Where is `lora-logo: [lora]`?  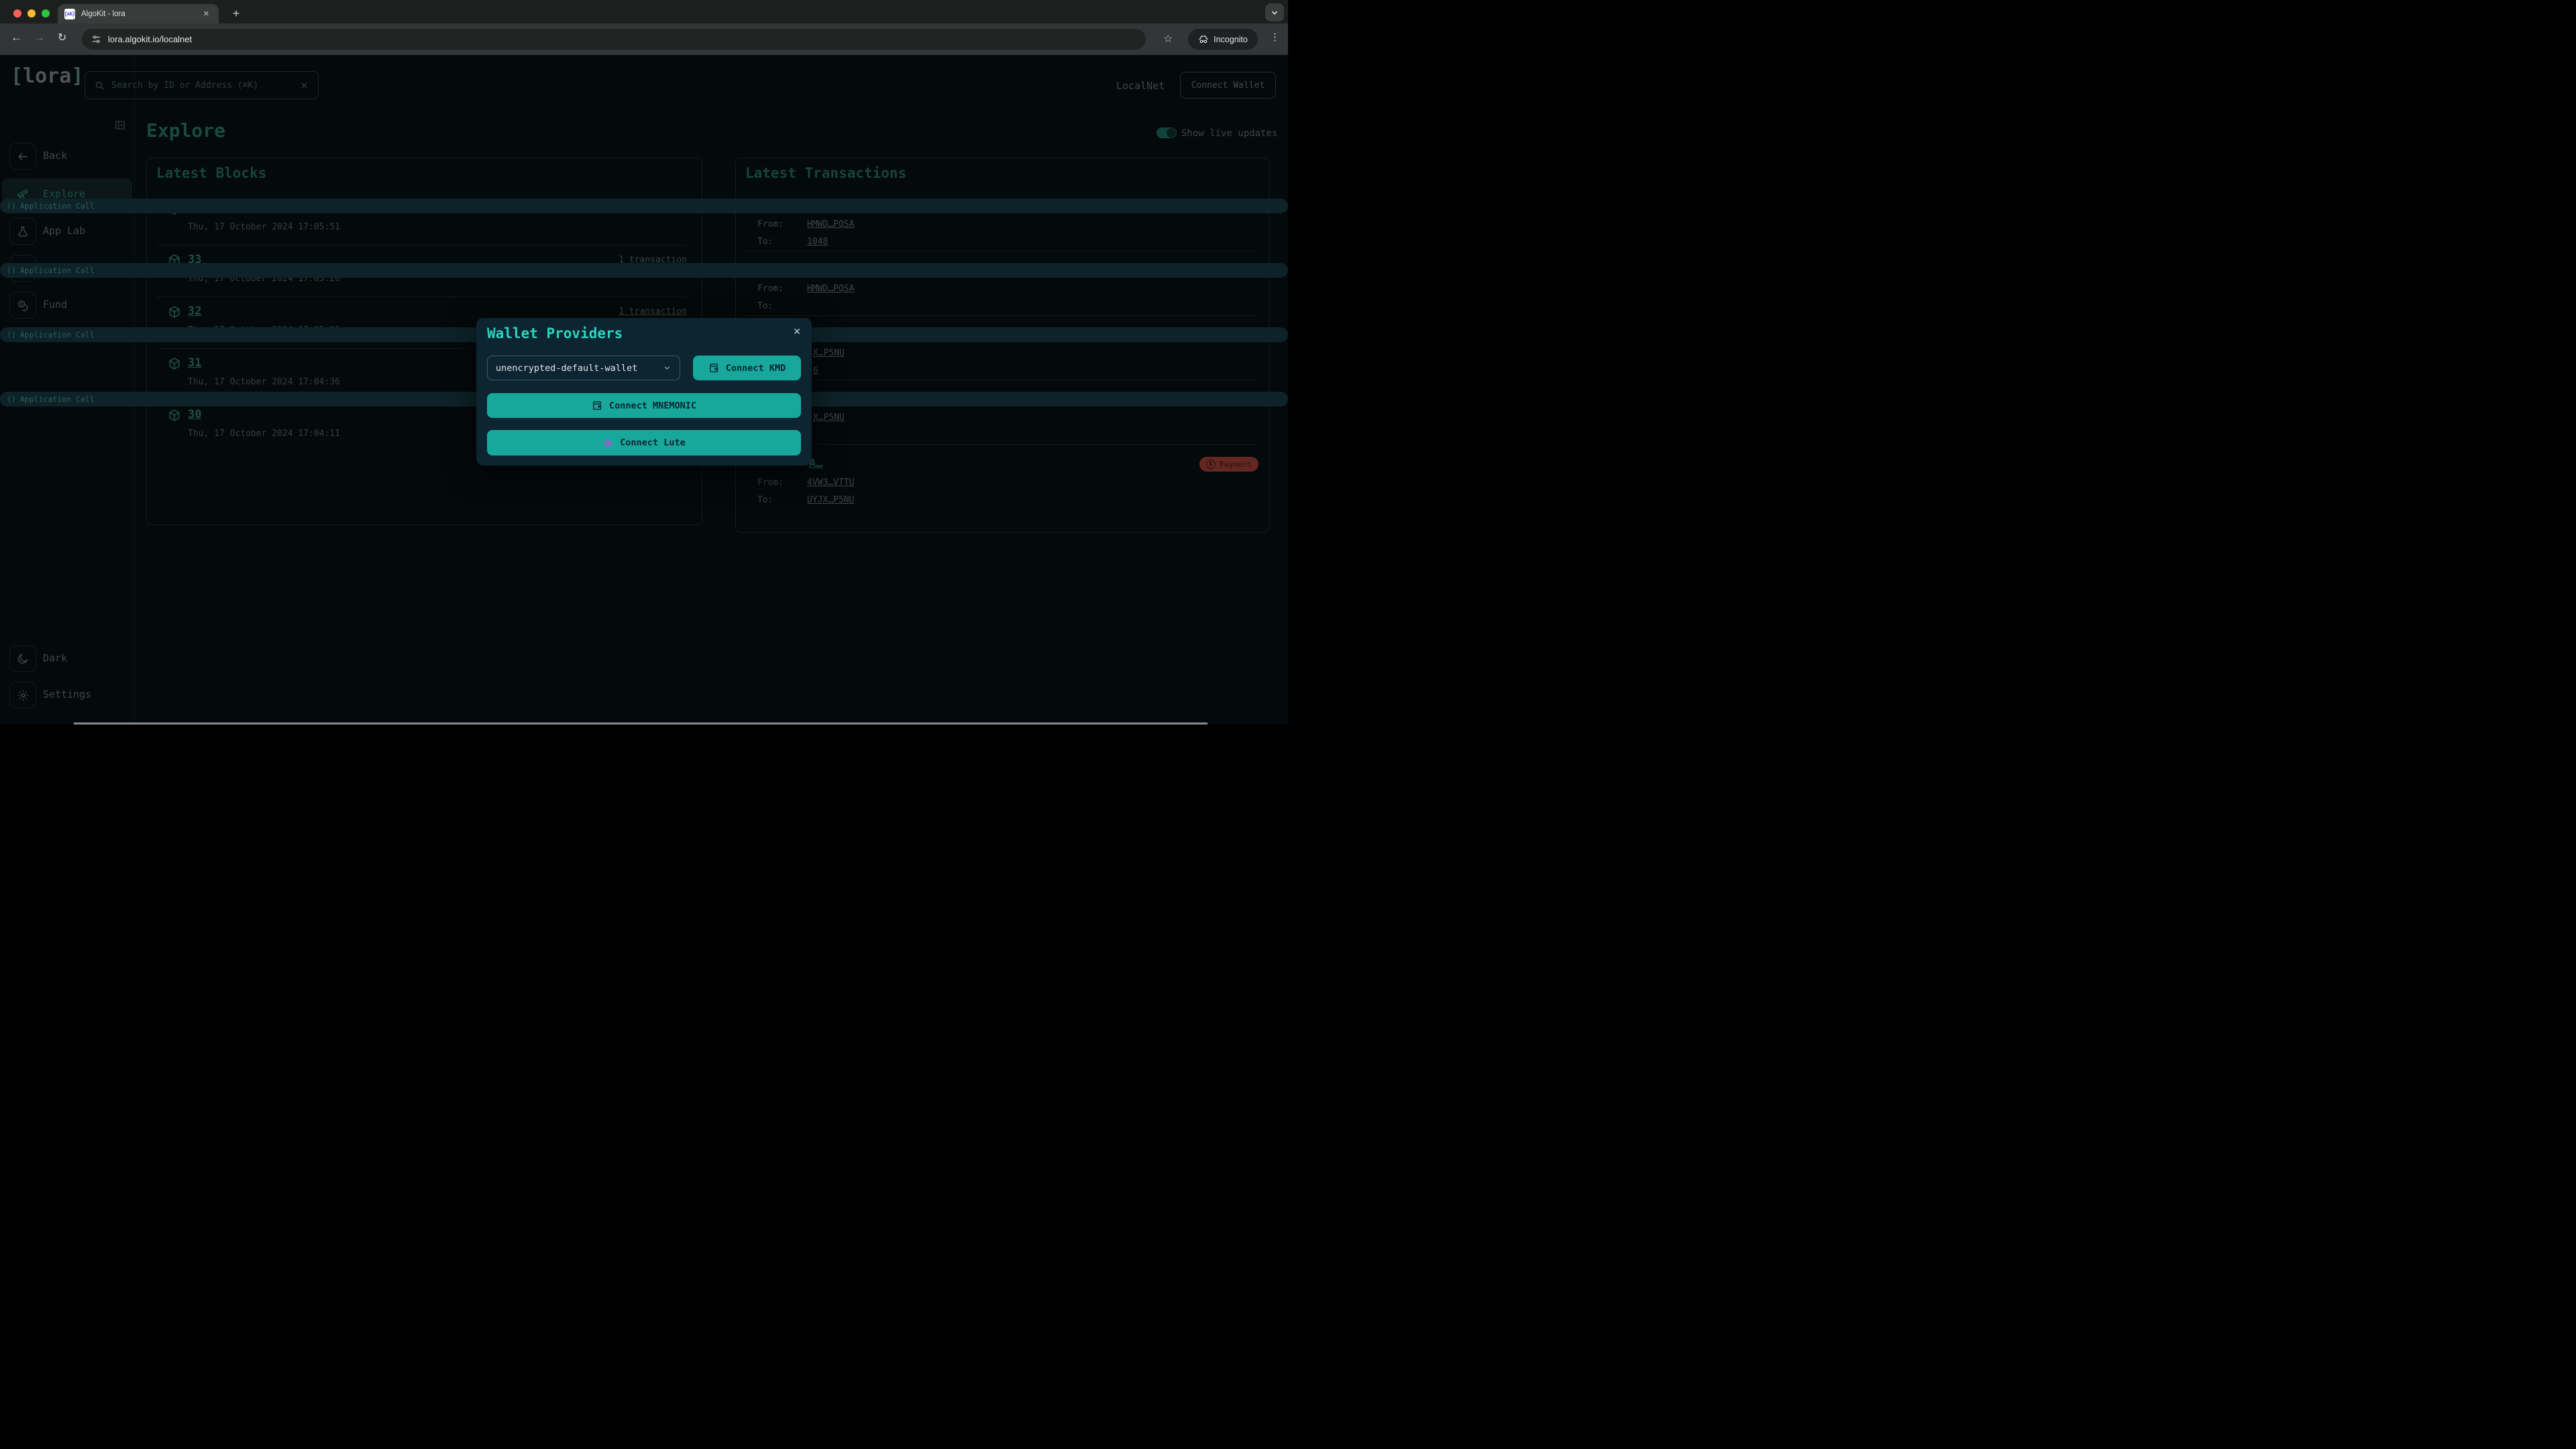 lora-logo: [lora] is located at coordinates (47, 76).